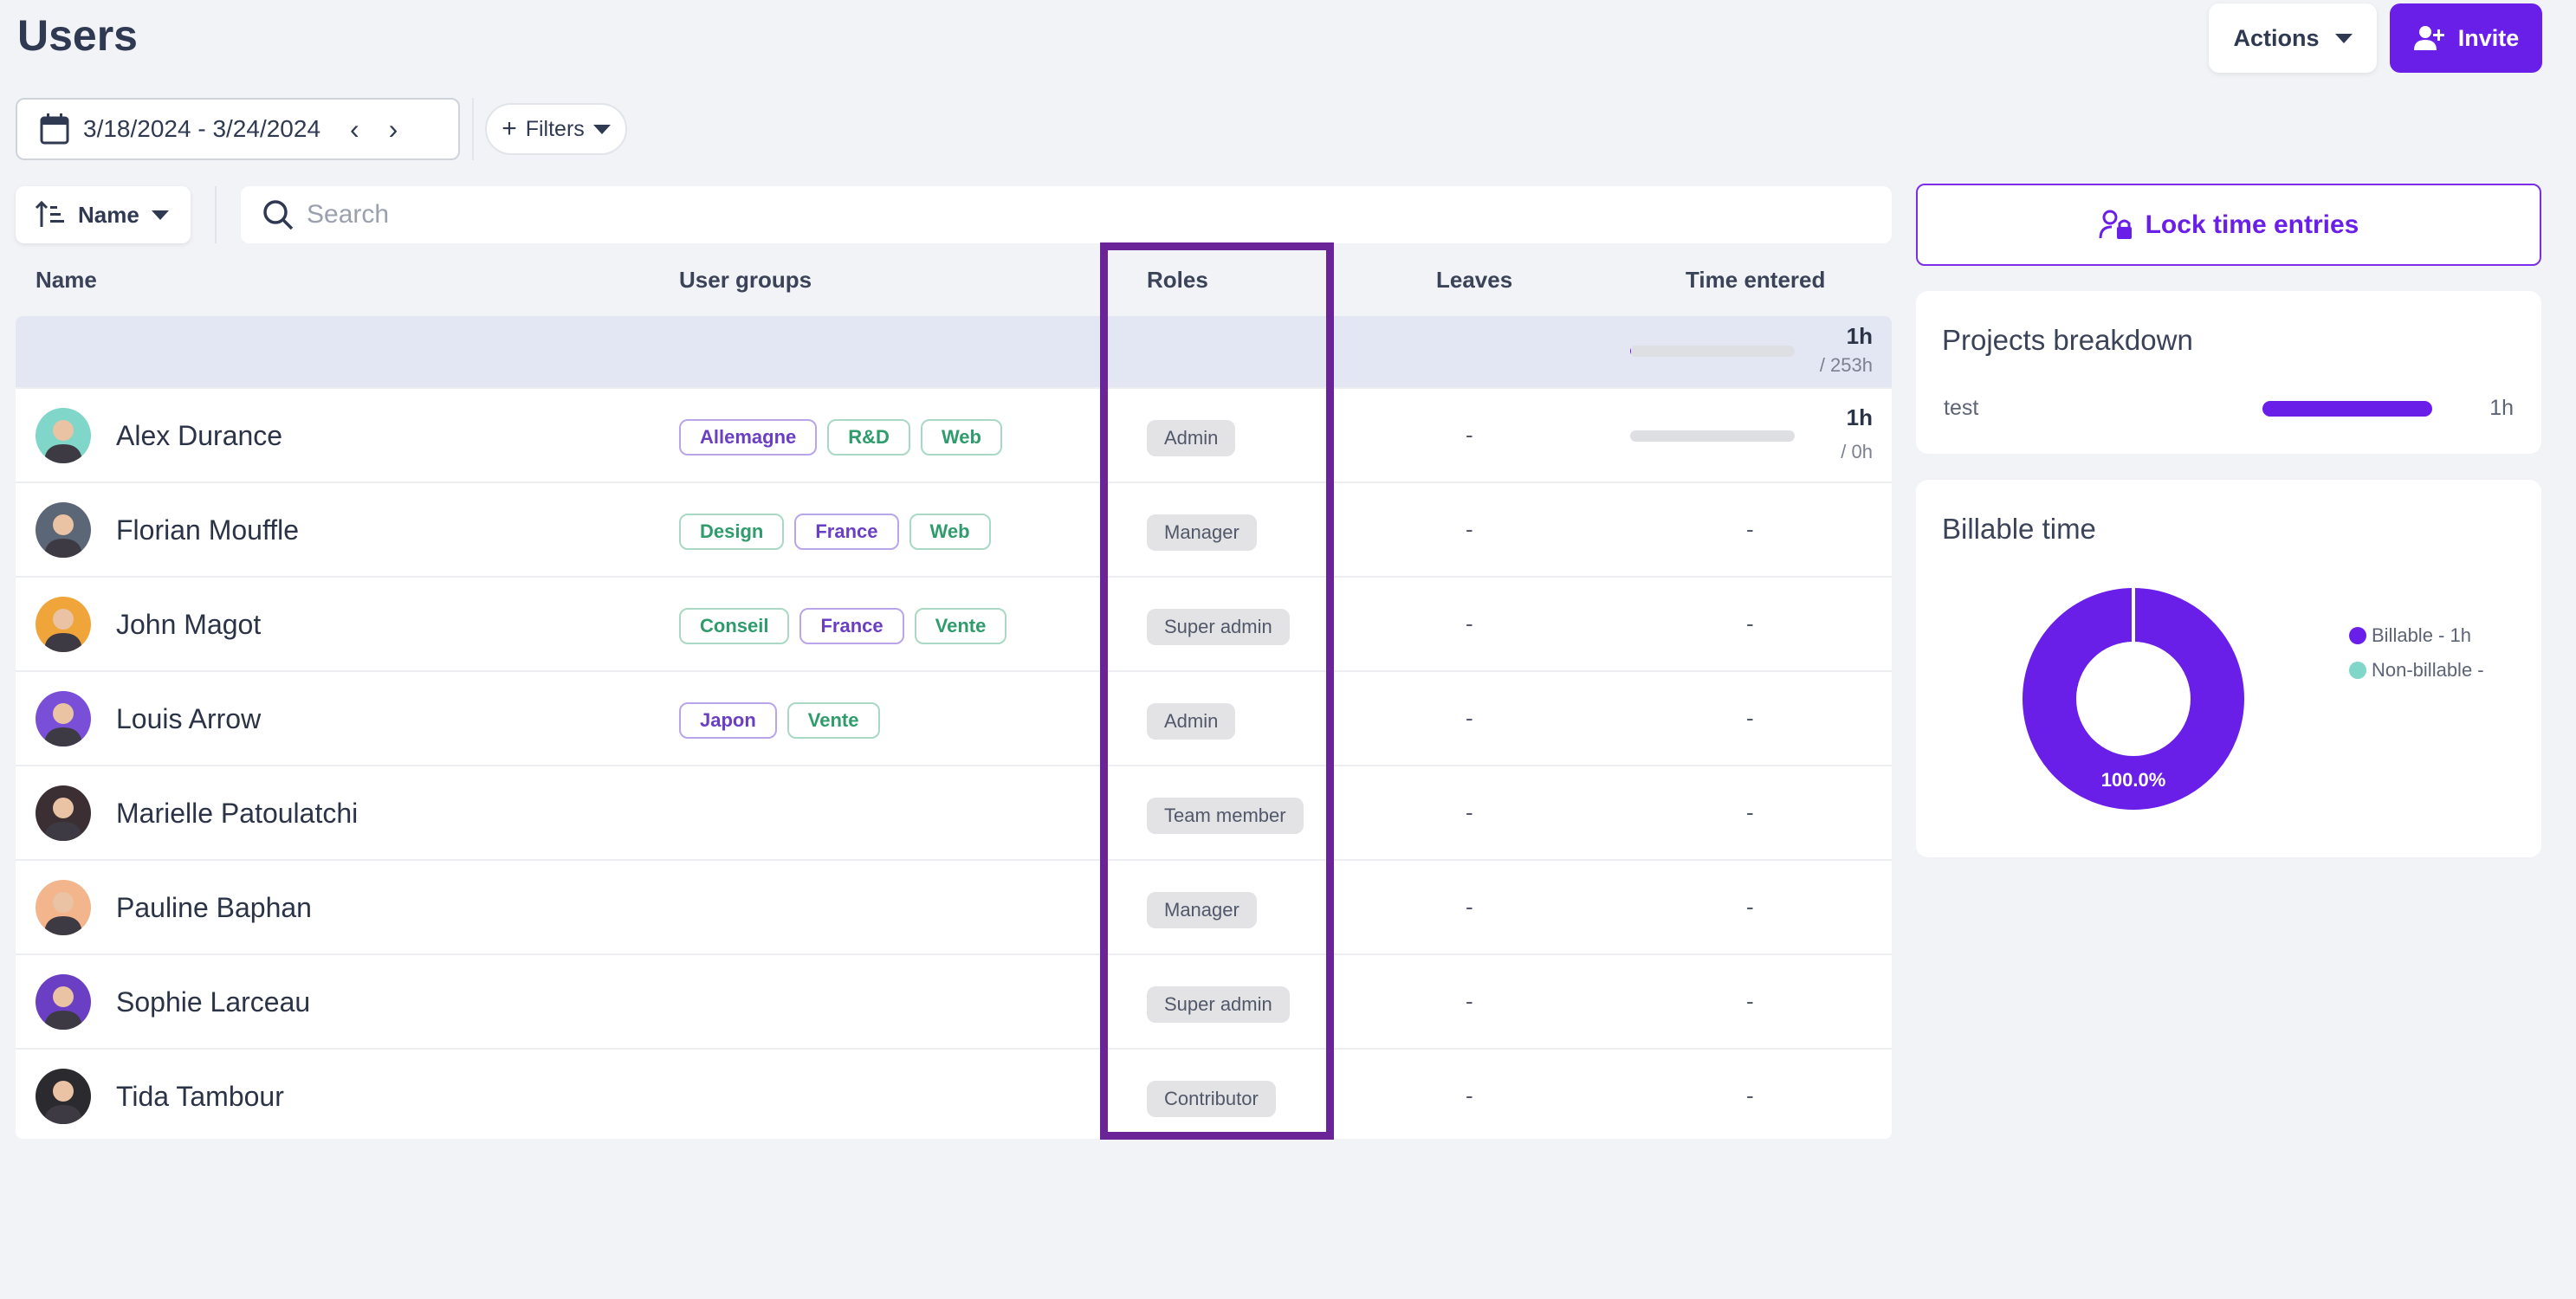  I want to click on user-name: Marielle Patoulatchi, so click(237, 814).